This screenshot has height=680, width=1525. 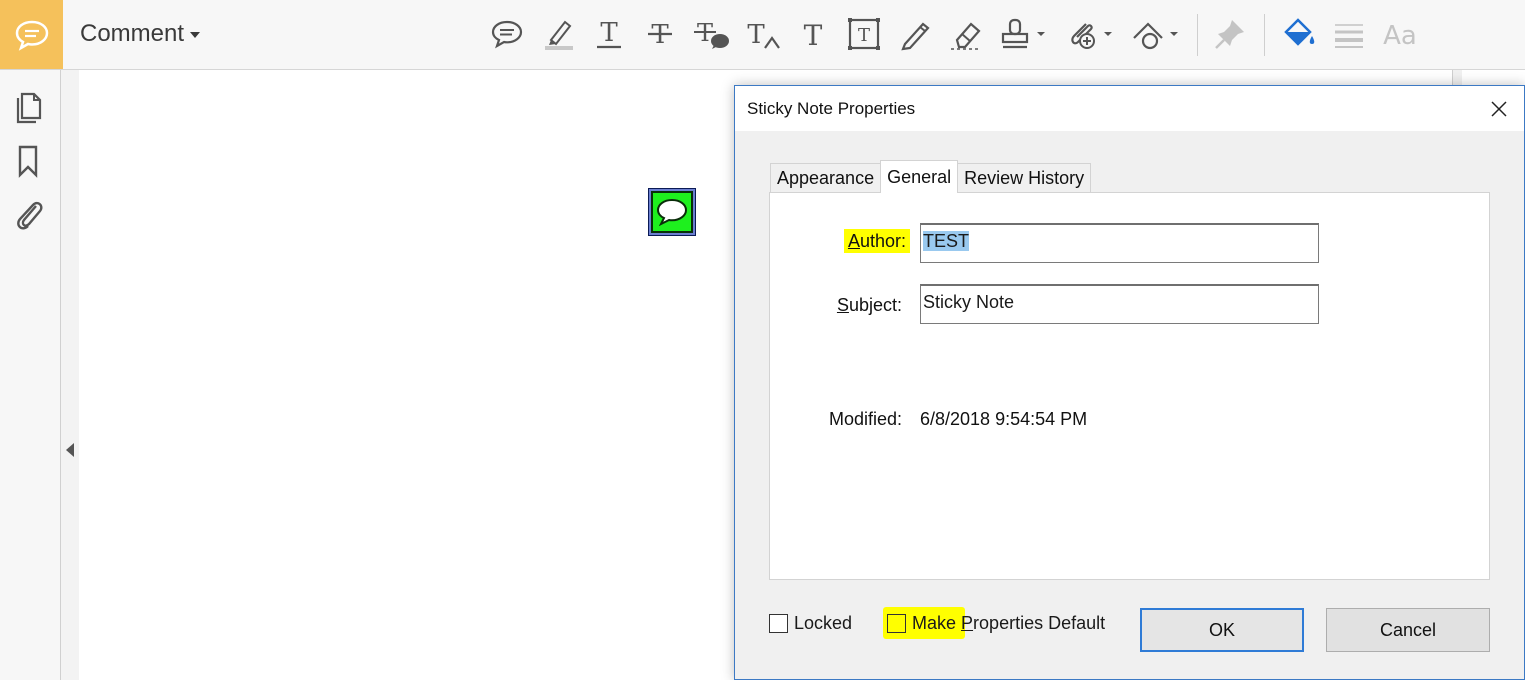 I want to click on drawing-tools-icon, so click(x=1155, y=36).